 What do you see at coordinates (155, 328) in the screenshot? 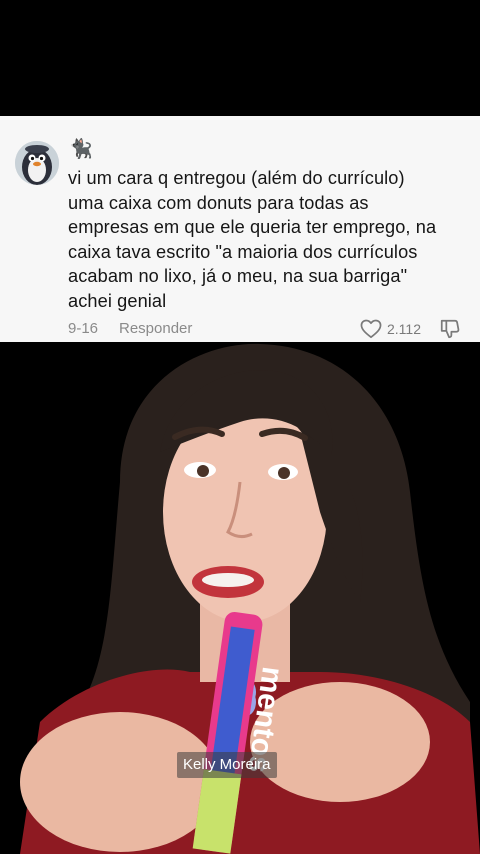
I see `reply-button: Responder` at bounding box center [155, 328].